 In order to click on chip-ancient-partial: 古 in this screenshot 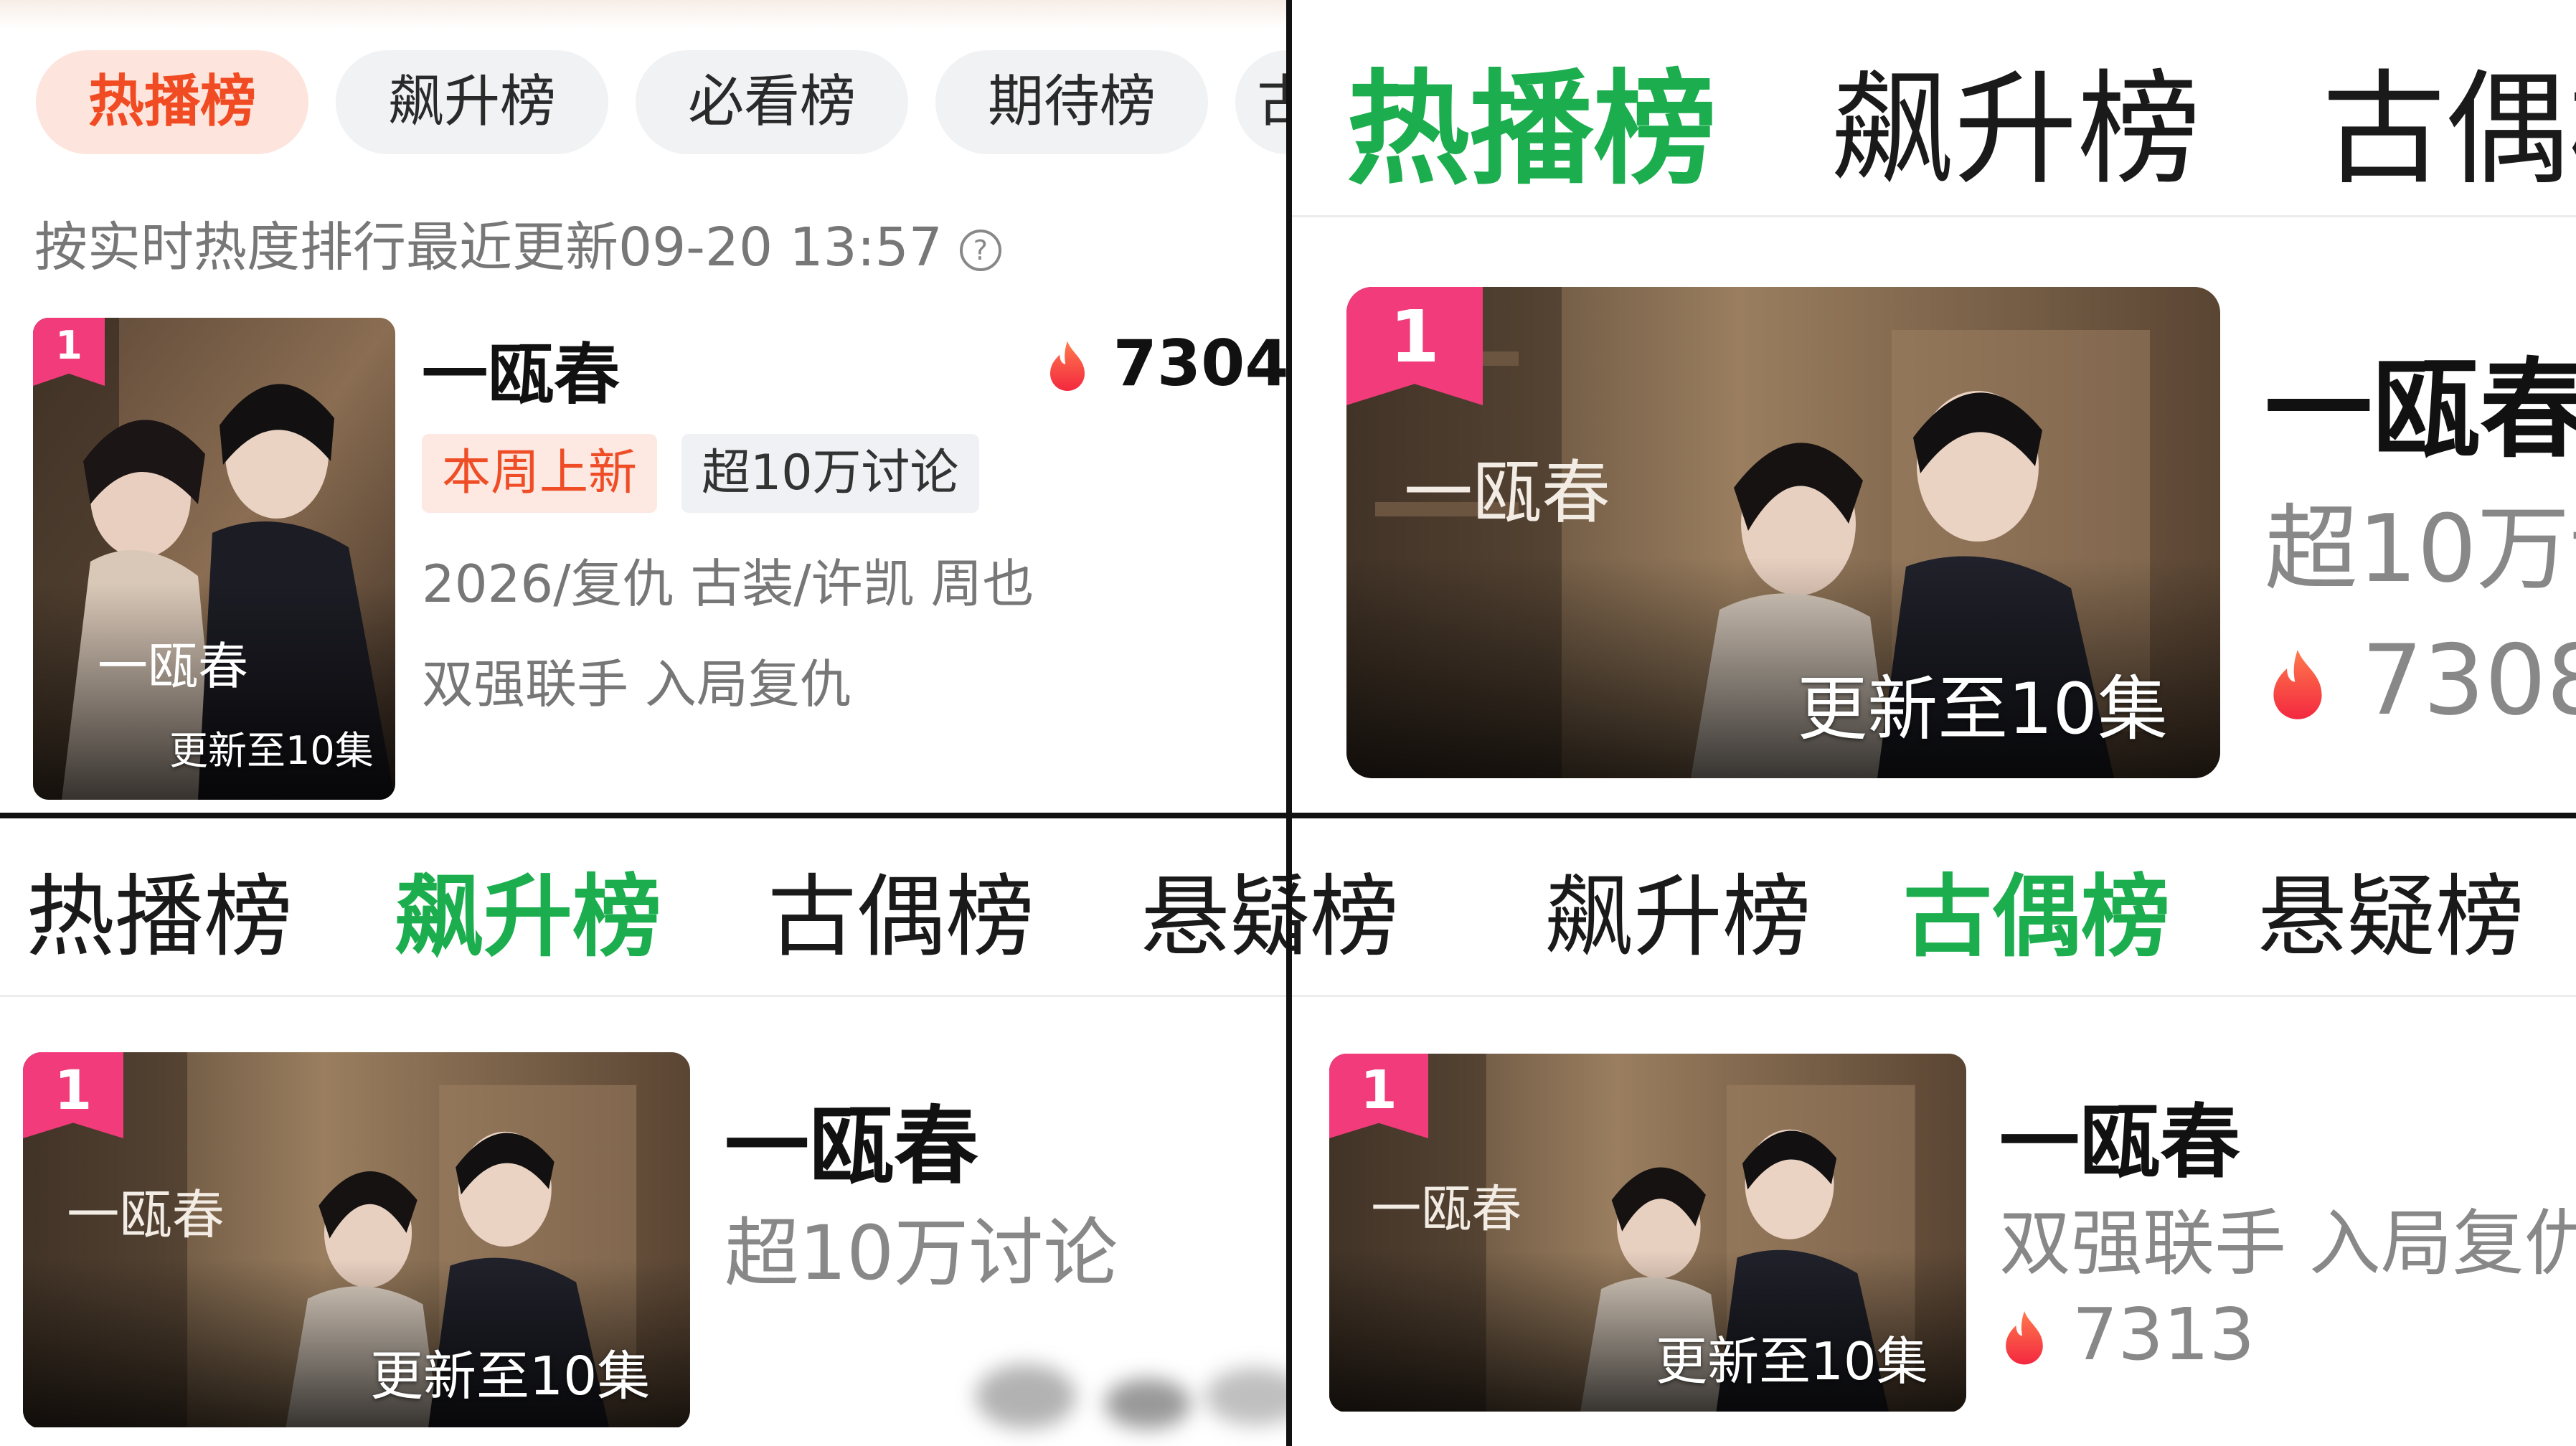, I will do `click(1262, 102)`.